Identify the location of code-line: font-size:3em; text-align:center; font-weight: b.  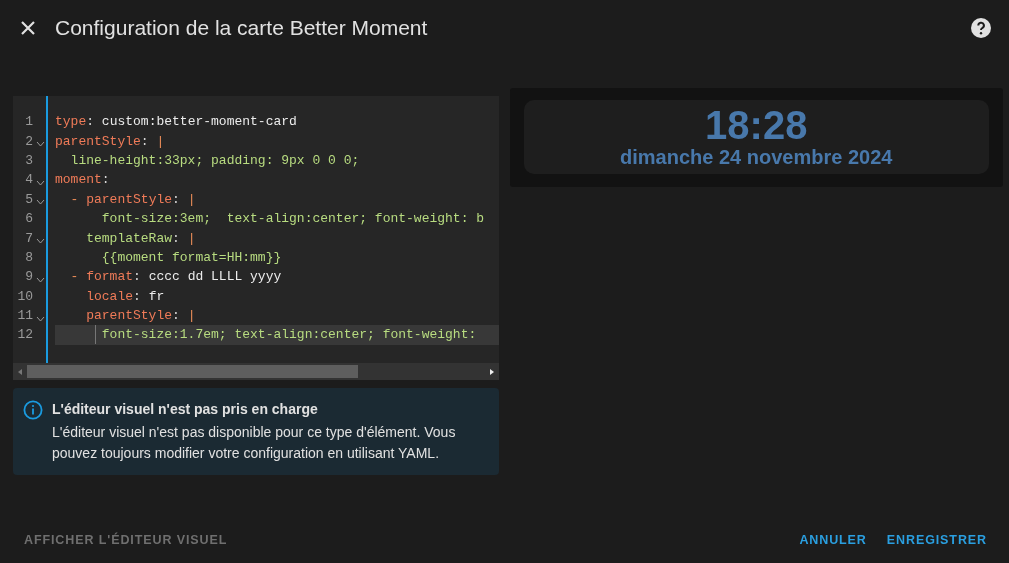
(293, 219).